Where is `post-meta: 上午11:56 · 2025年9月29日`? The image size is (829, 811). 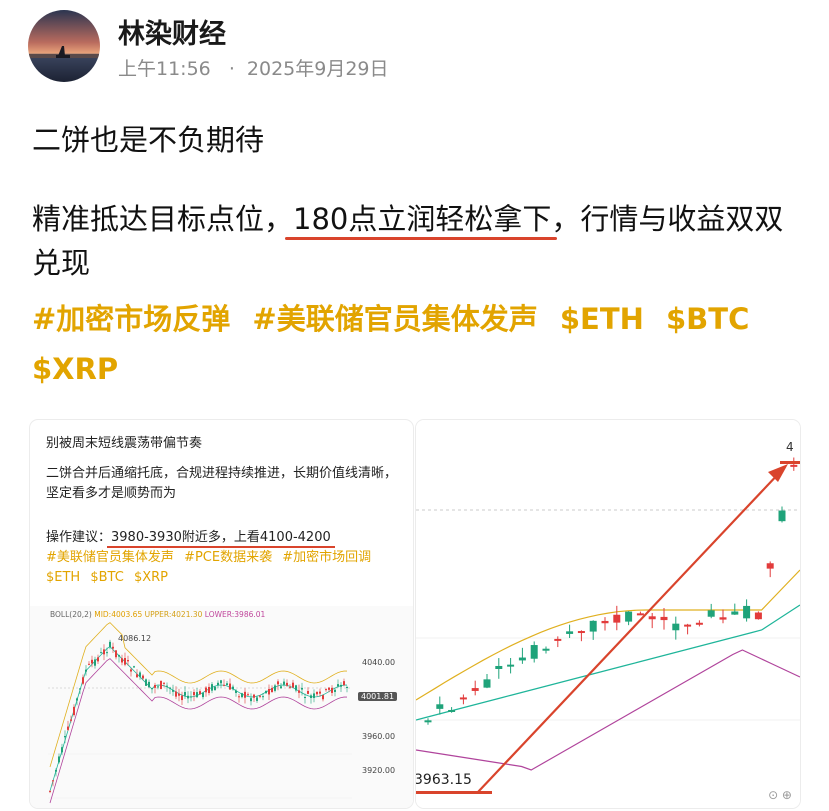
post-meta: 上午11:56 · 2025年9月29日 is located at coordinates (253, 67).